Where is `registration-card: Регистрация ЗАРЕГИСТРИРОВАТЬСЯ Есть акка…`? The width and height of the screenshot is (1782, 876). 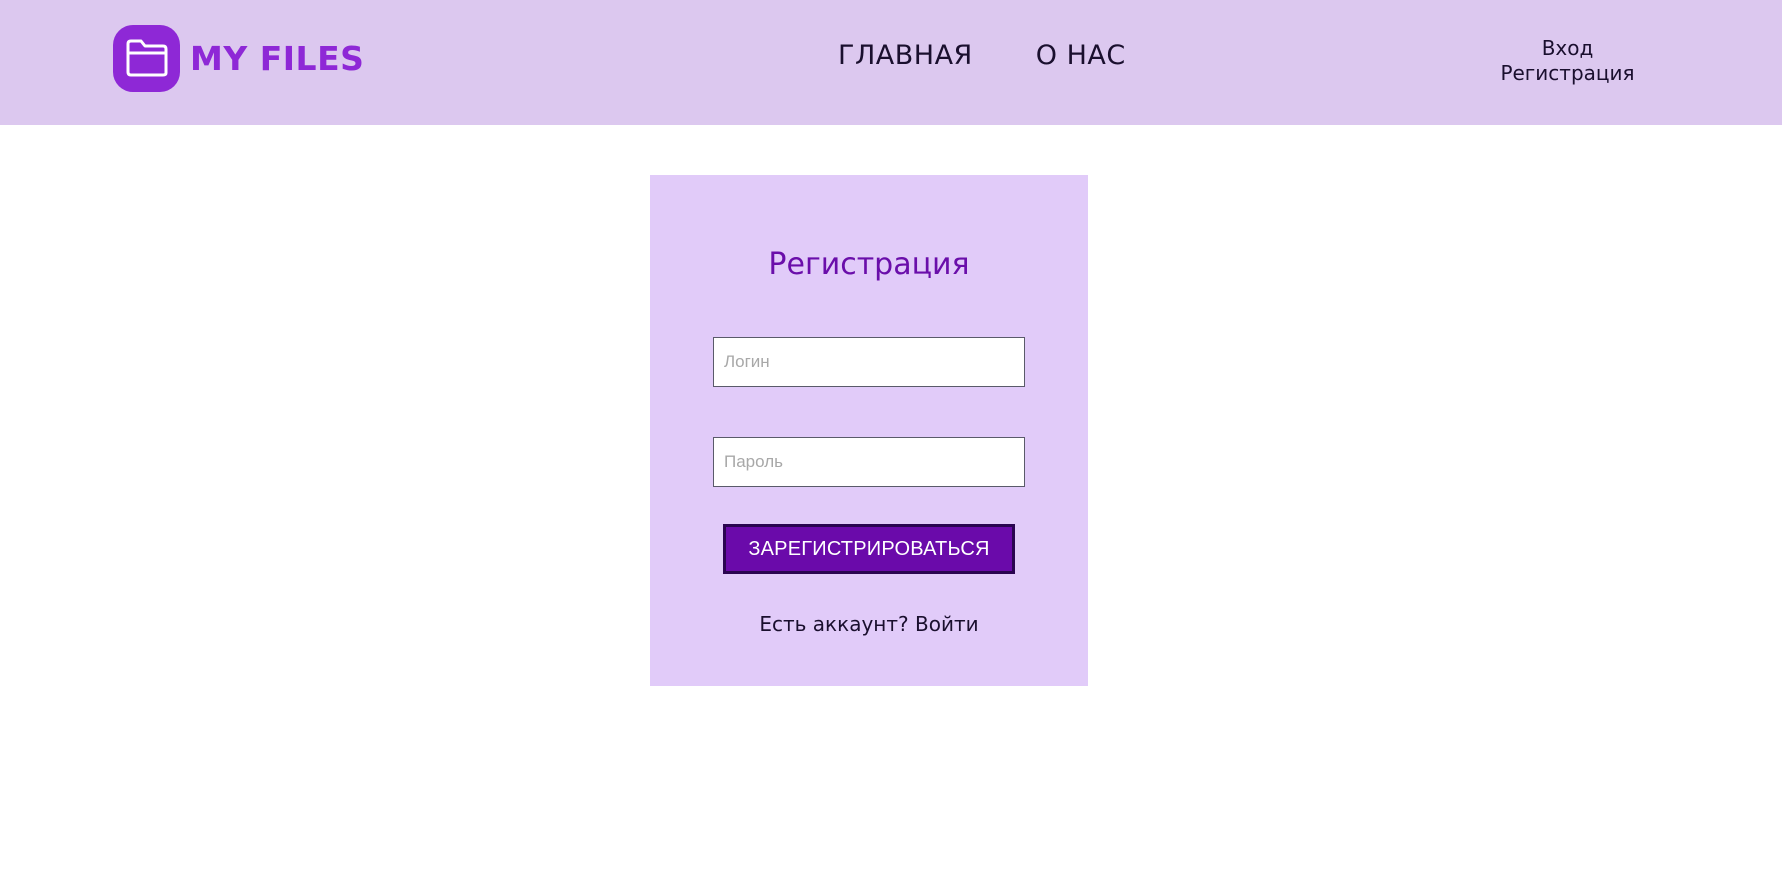
registration-card: Регистрация ЗАРЕГИСТРИРОВАТЬСЯ Есть акка… is located at coordinates (869, 430).